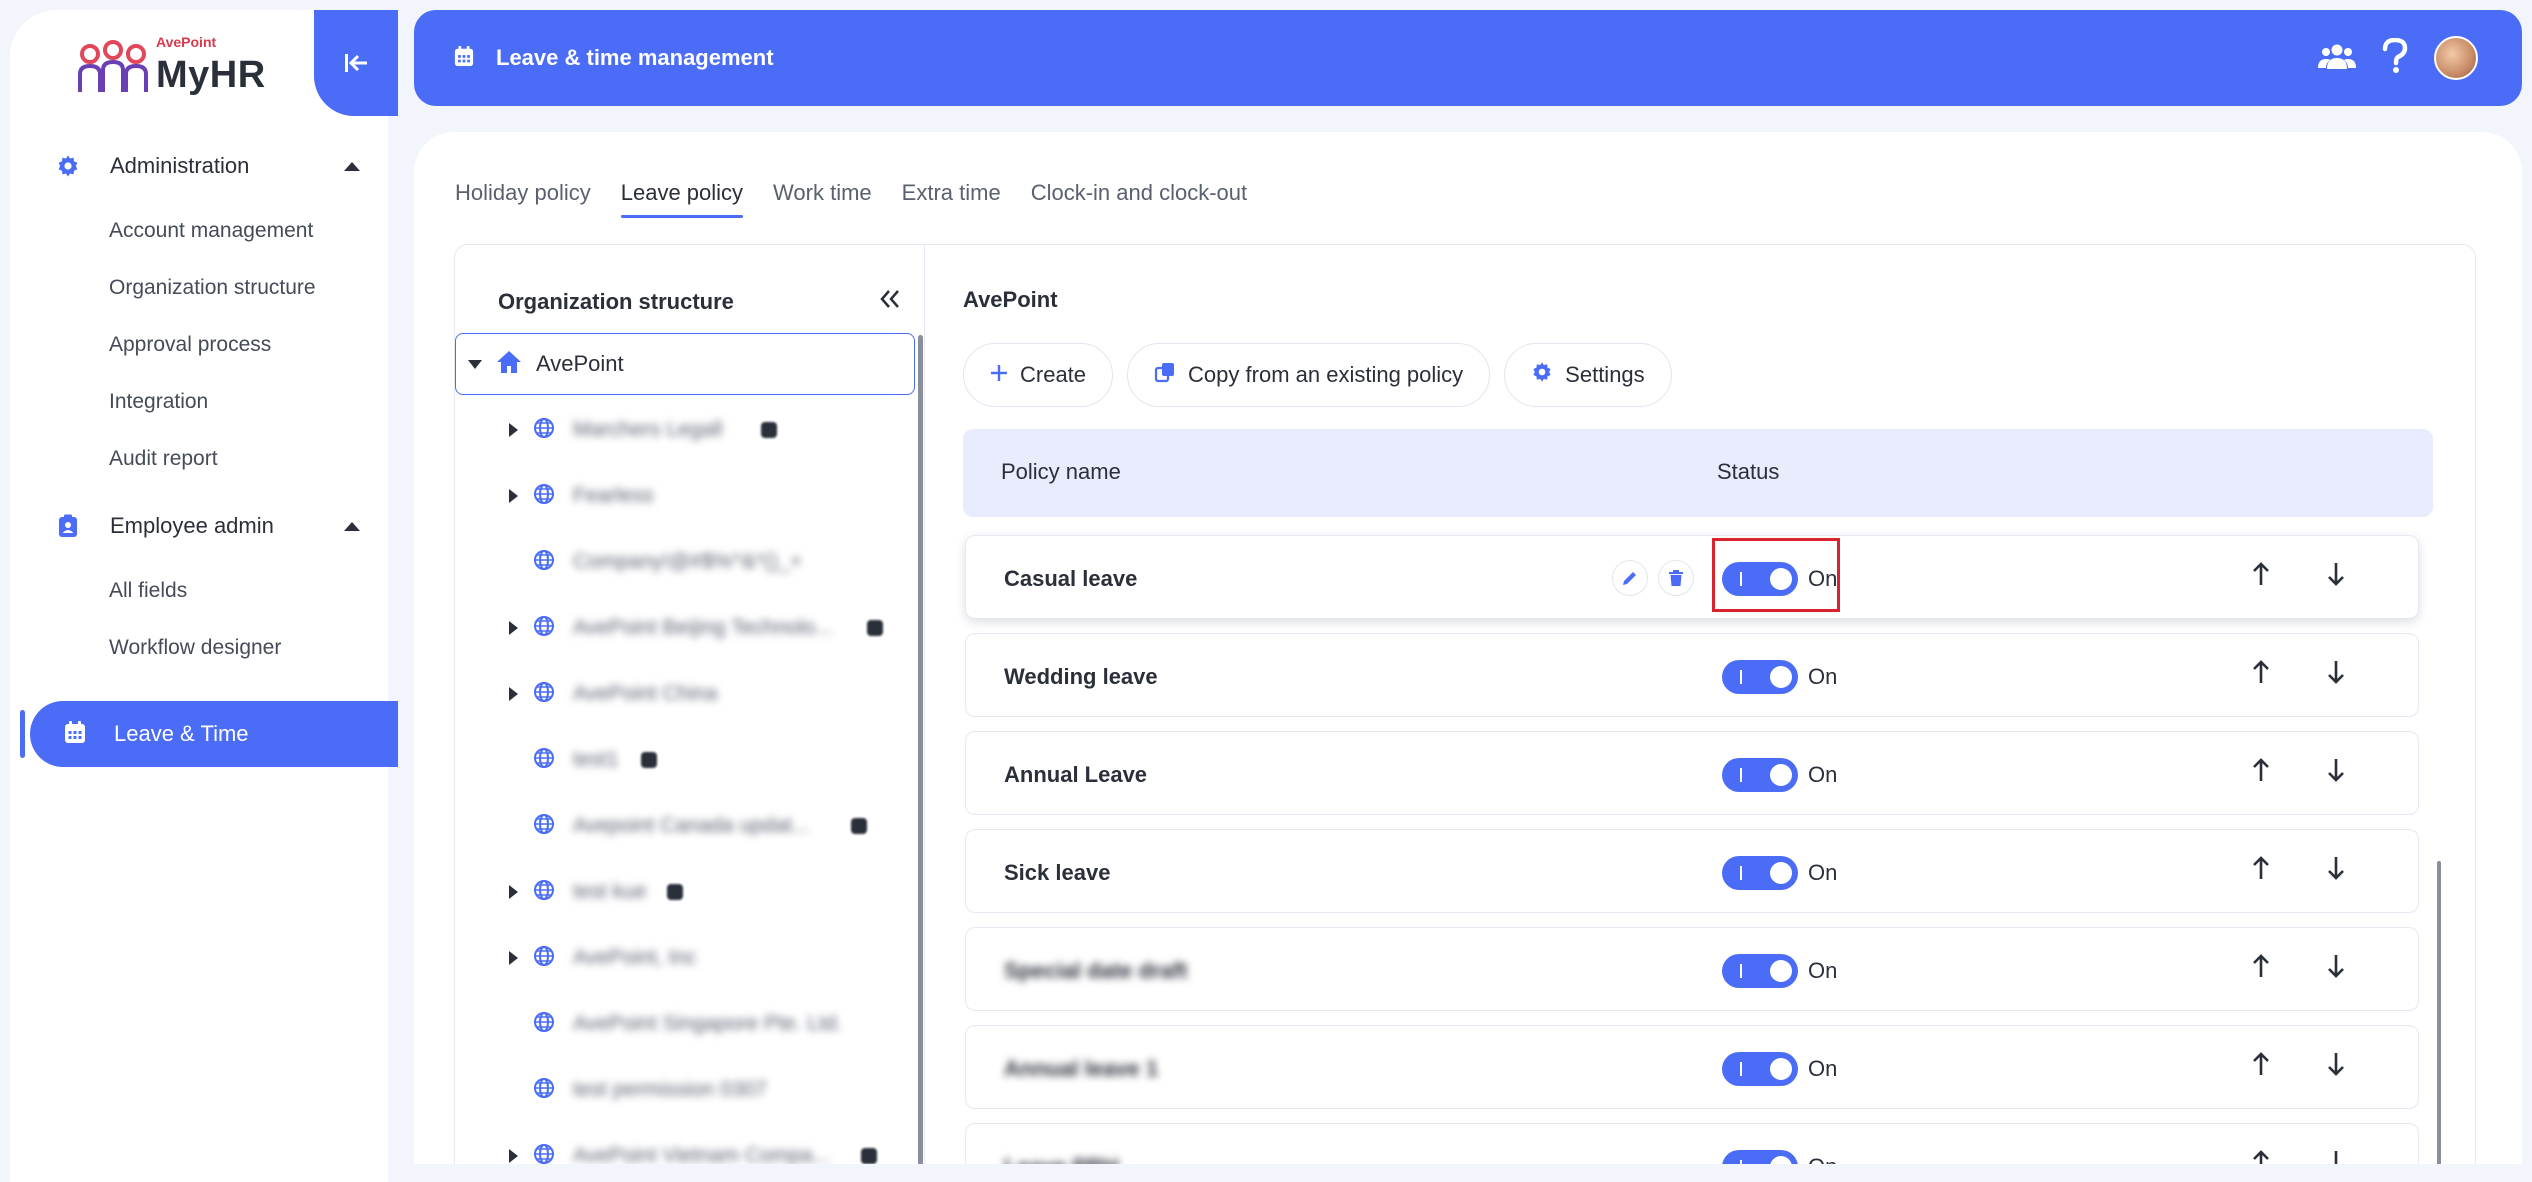 The image size is (2532, 1182). What do you see at coordinates (685, 760) in the screenshot?
I see `tree-node: test1` at bounding box center [685, 760].